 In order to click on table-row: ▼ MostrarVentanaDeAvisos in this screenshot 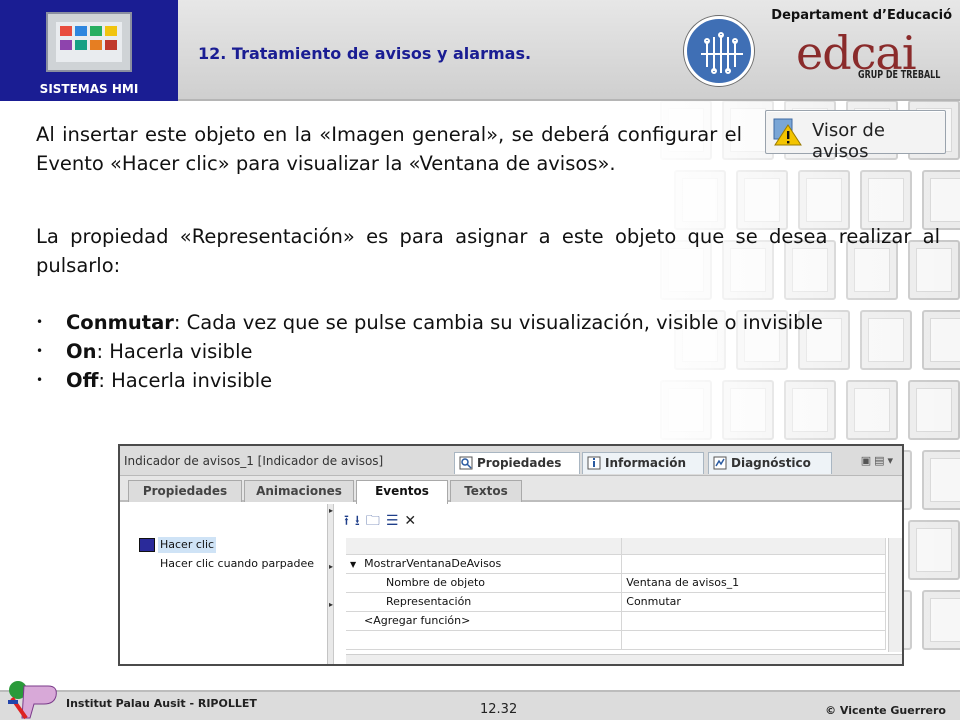, I will do `click(616, 564)`.